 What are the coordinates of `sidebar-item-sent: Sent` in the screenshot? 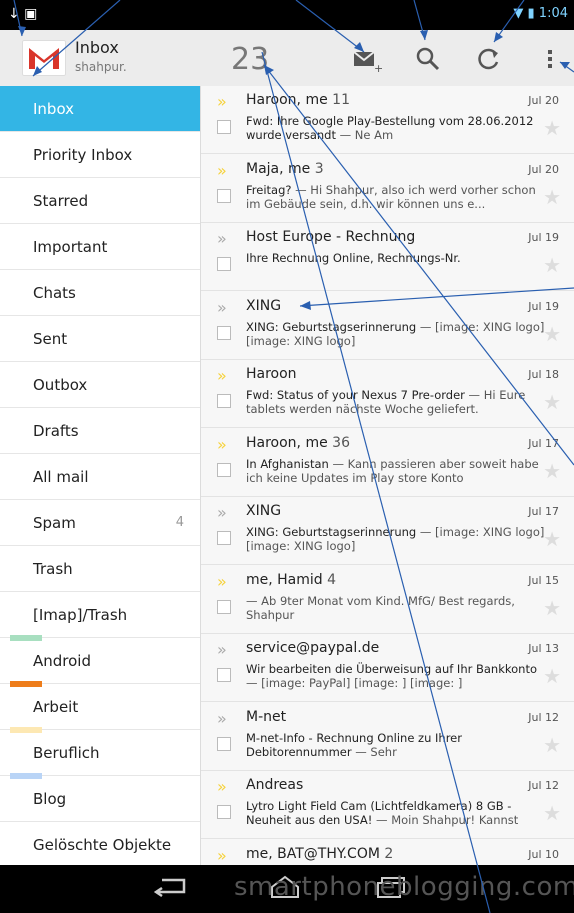 It's located at (100, 339).